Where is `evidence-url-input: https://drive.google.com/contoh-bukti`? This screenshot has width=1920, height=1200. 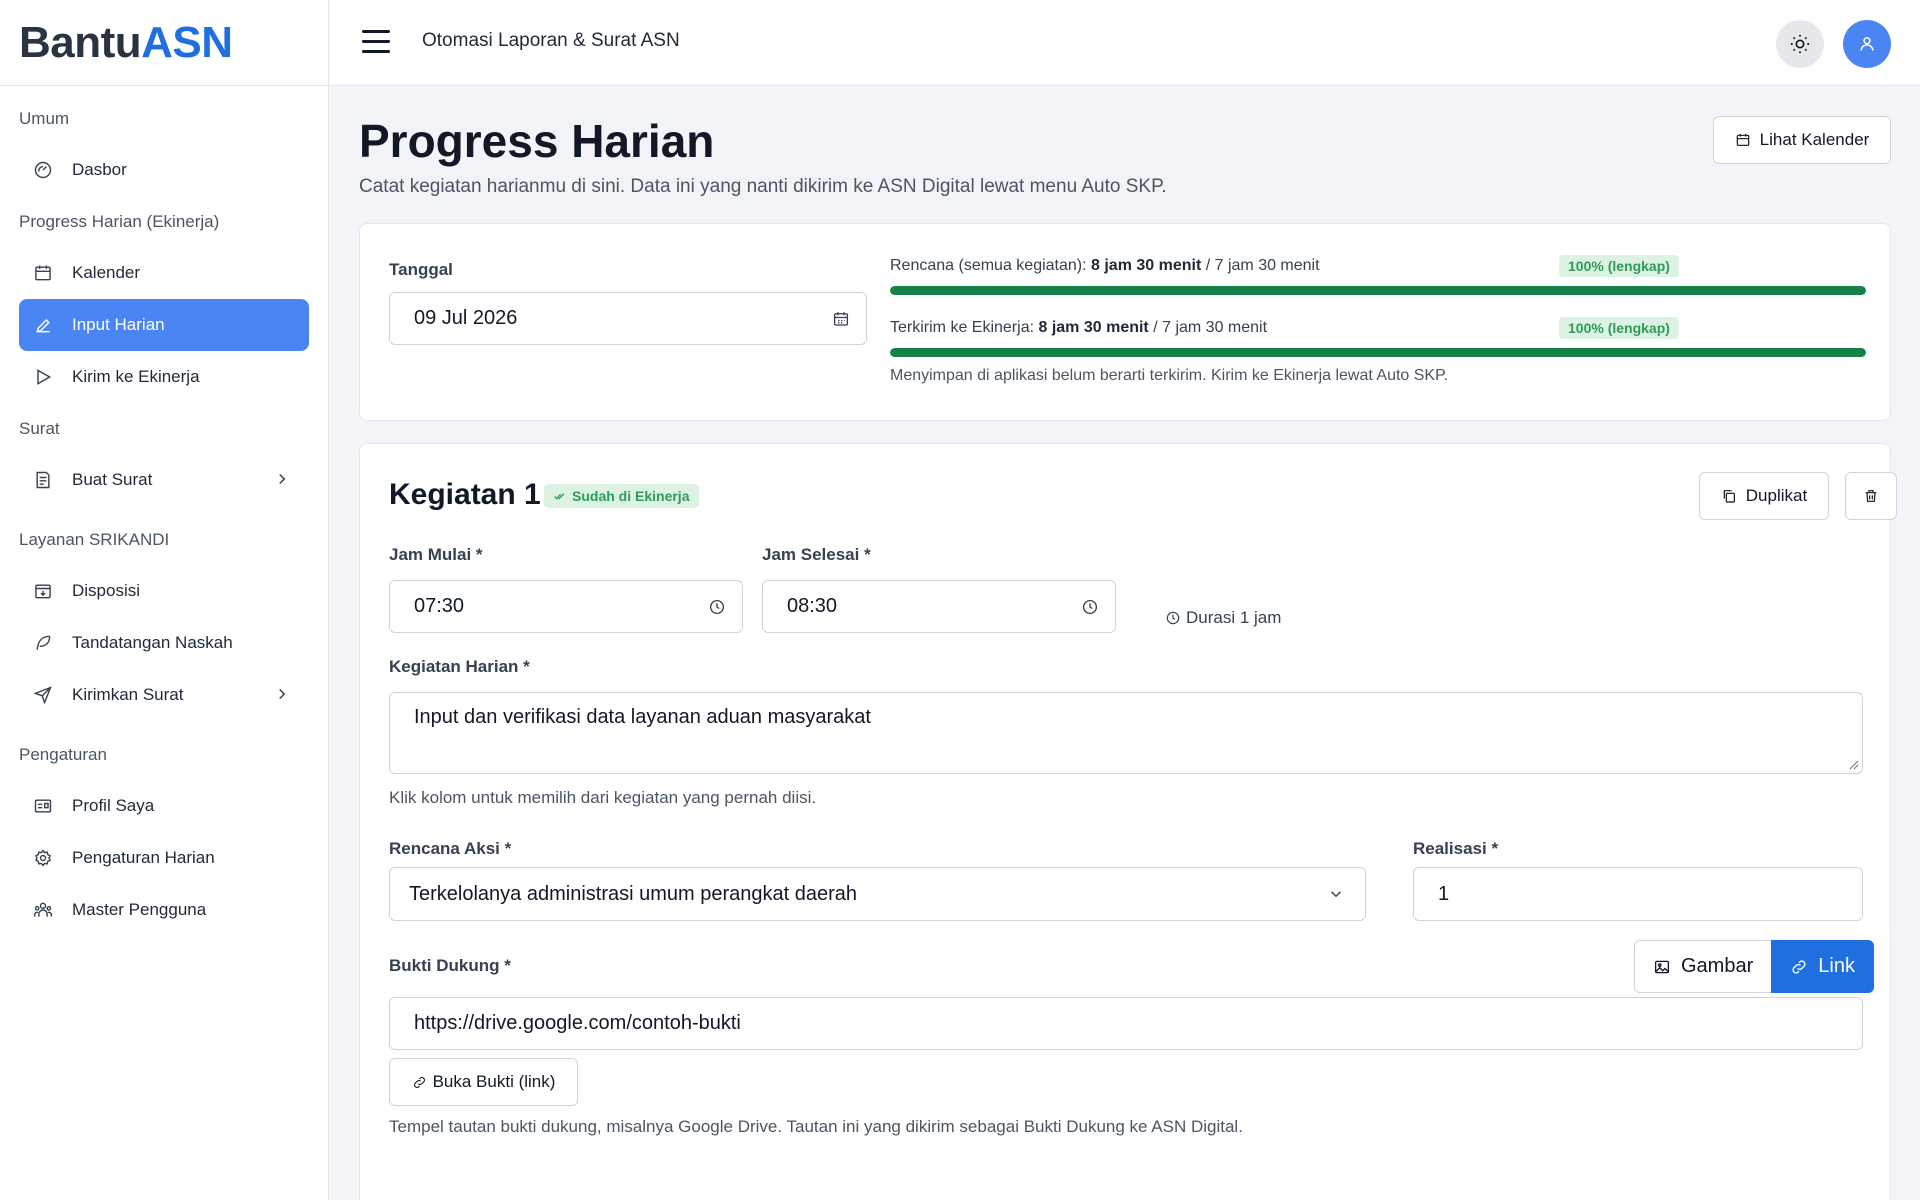 evidence-url-input: https://drive.google.com/contoh-bukti is located at coordinates (1126, 1023).